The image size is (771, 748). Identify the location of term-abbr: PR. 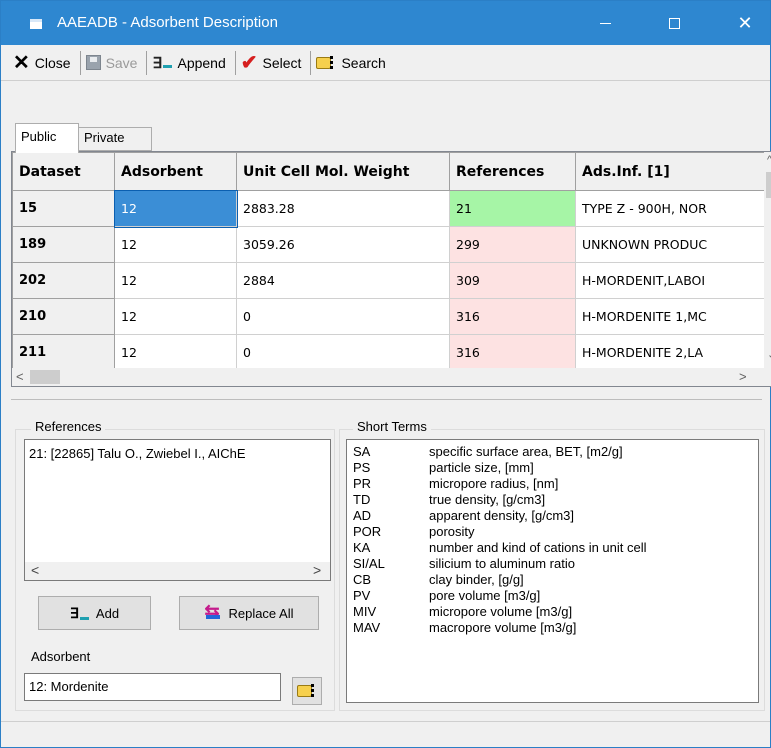
(362, 483).